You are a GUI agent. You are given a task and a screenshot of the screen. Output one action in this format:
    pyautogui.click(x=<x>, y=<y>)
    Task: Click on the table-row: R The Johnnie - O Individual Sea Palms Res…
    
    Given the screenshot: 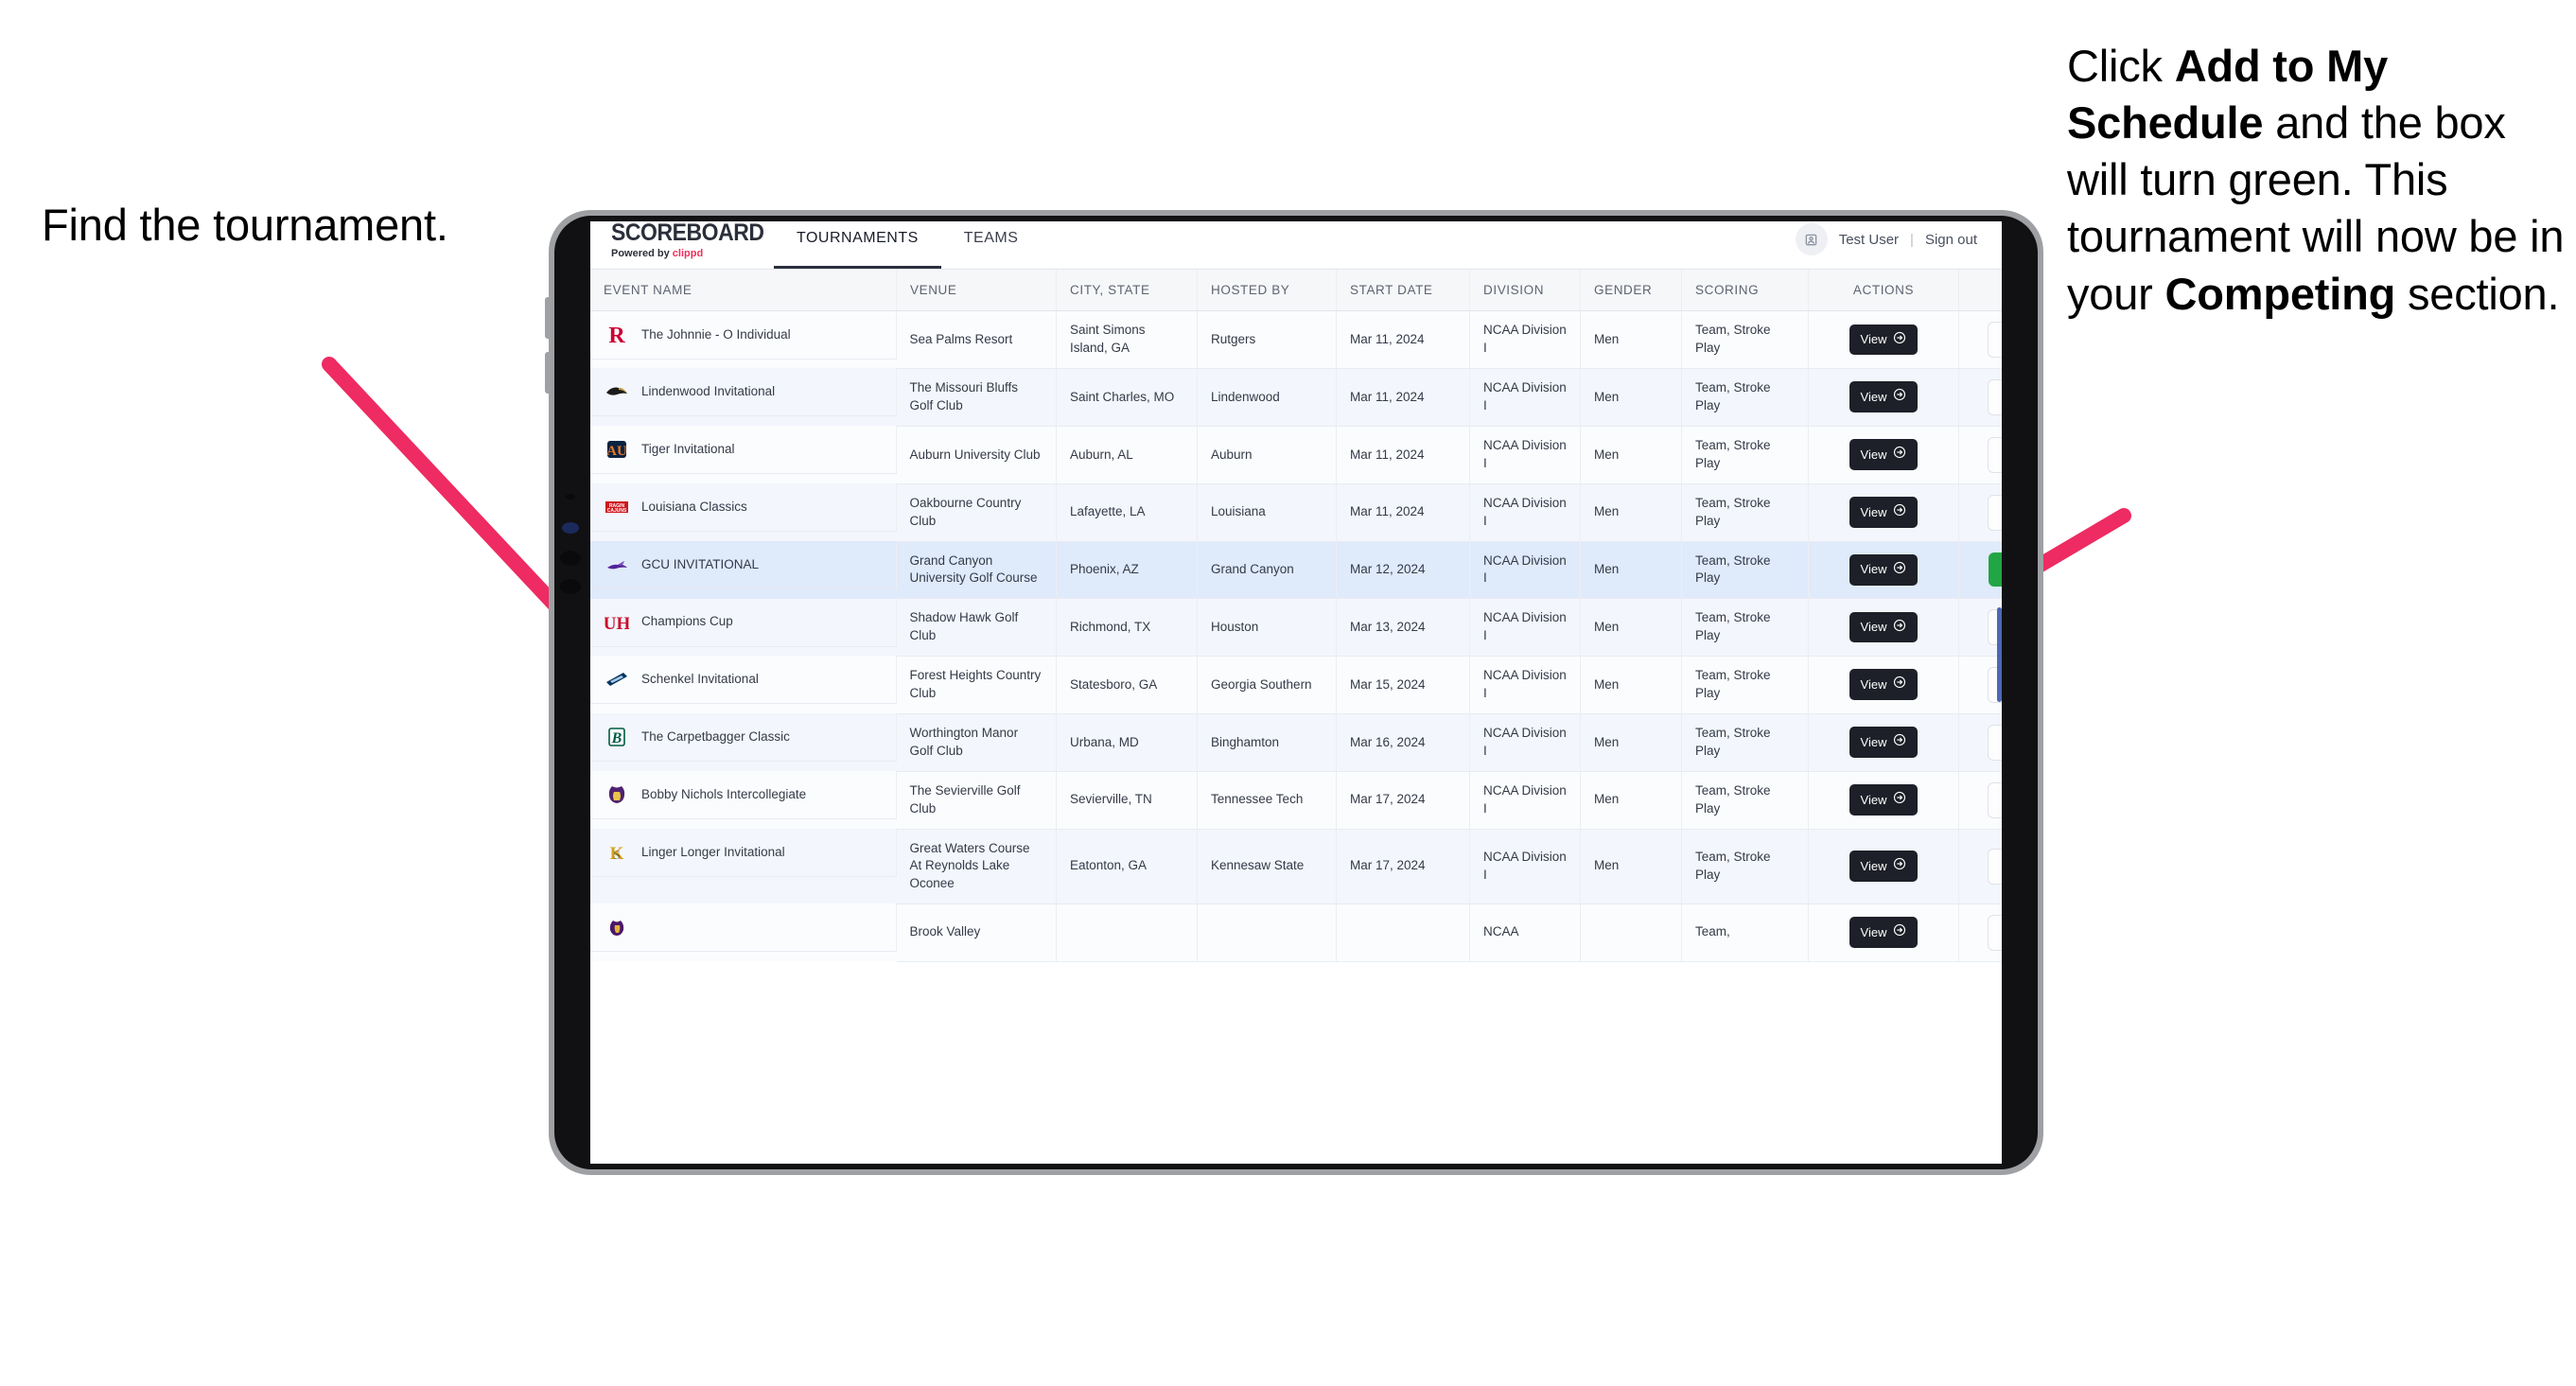 What is the action you would take?
    pyautogui.click(x=1296, y=339)
    